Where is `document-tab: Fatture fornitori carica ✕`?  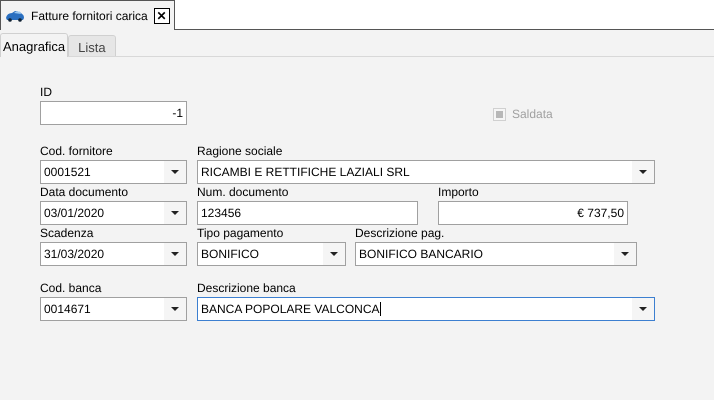 document-tab: Fatture fornitori carica ✕ is located at coordinates (87, 15).